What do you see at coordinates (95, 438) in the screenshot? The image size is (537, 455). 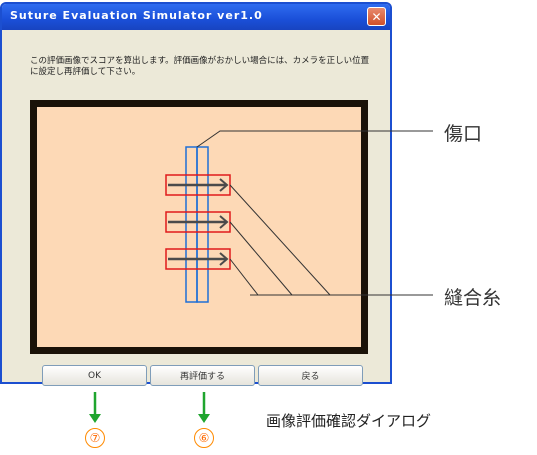 I see `step-marker-7: ⑦` at bounding box center [95, 438].